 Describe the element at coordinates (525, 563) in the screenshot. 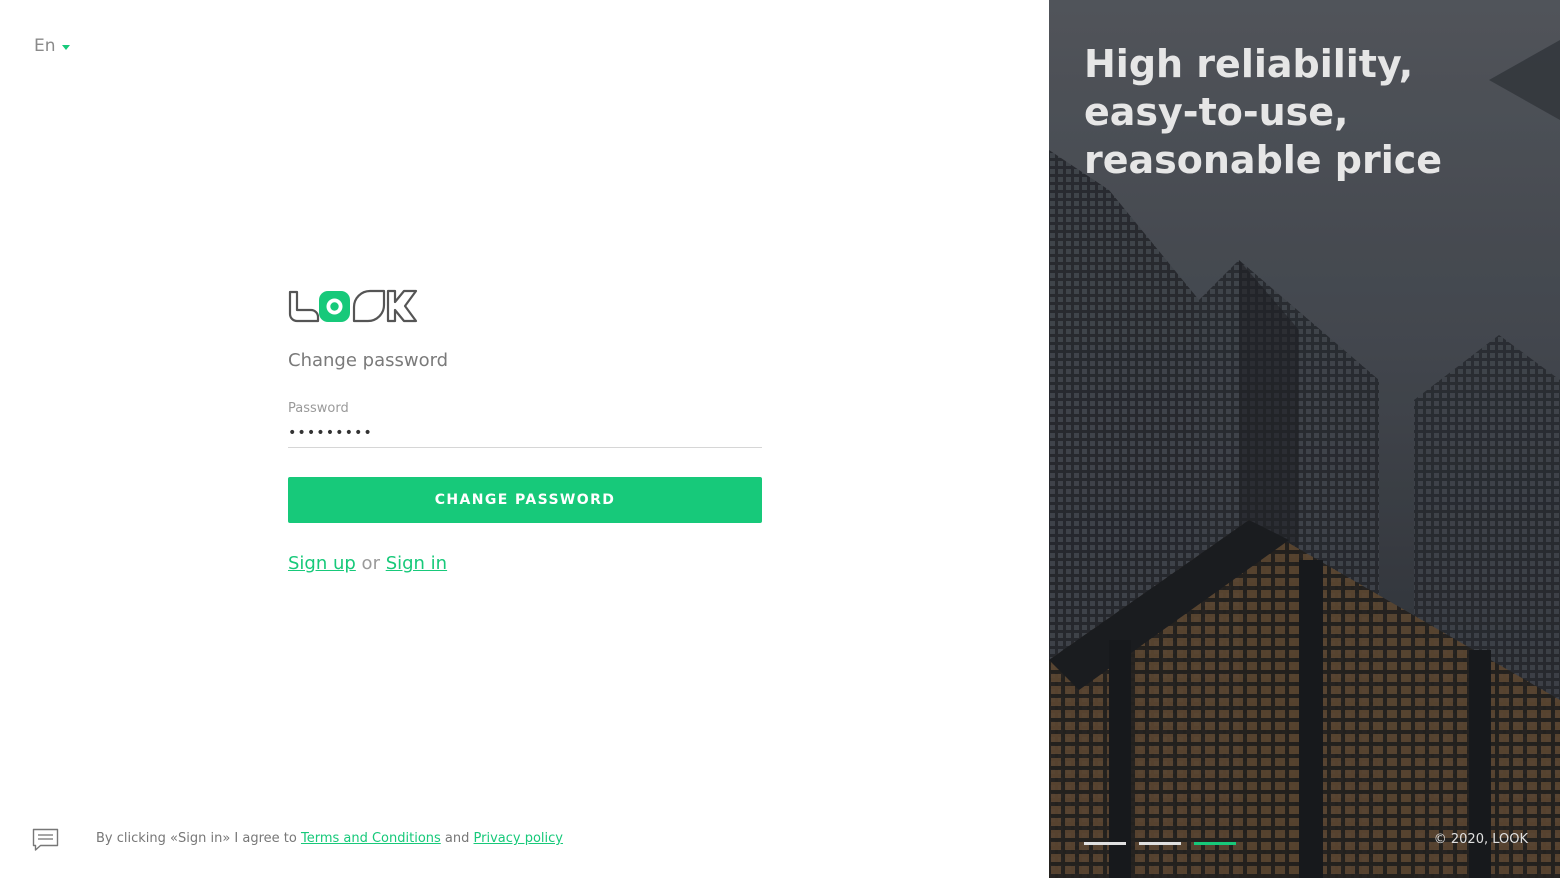

I see `auth-alternatives: Sign up or Sign in` at that location.